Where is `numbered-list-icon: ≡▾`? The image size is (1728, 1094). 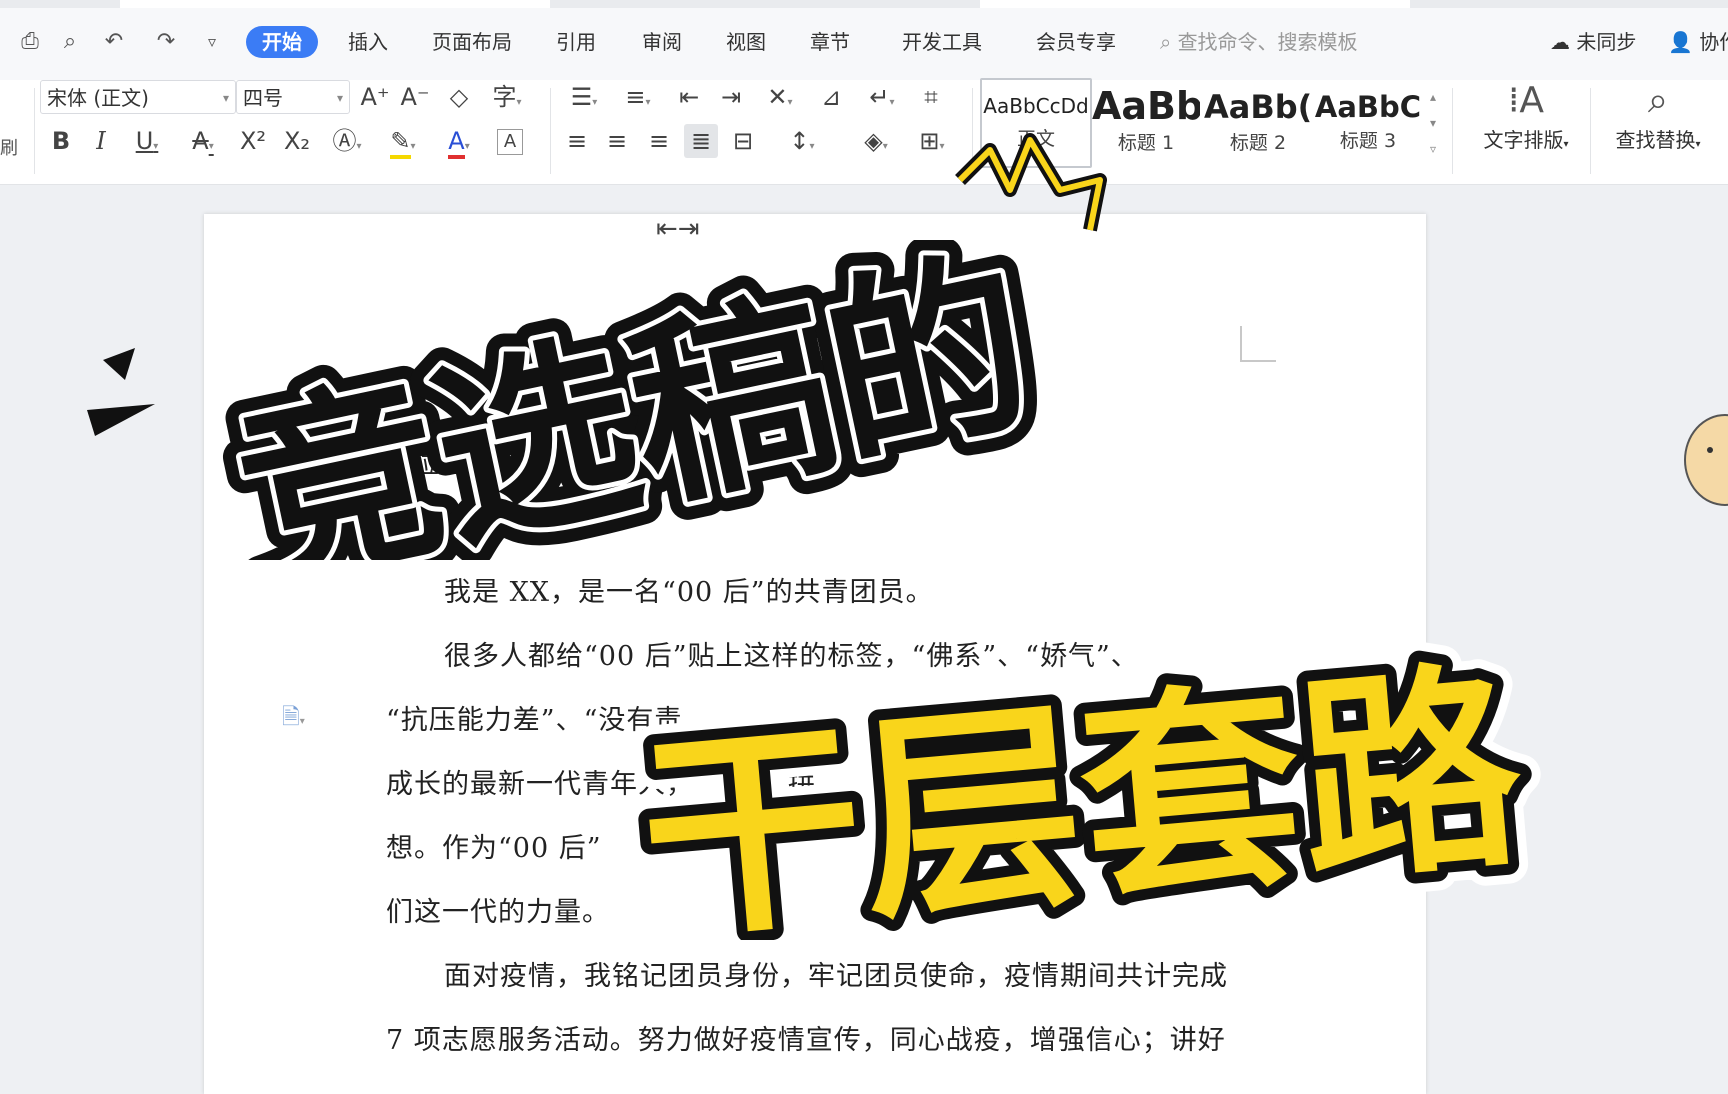 numbered-list-icon: ≡▾ is located at coordinates (638, 97).